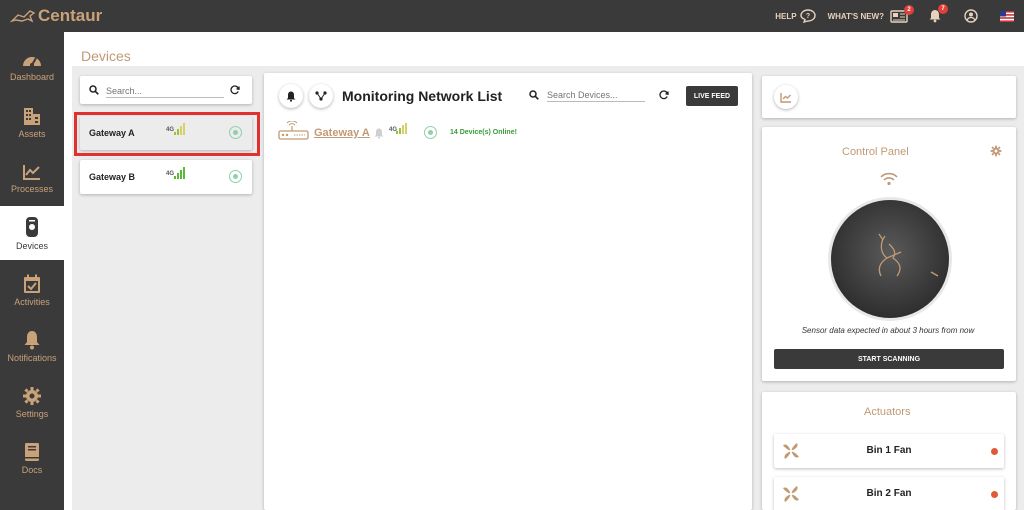 The image size is (1024, 510). What do you see at coordinates (889, 179) in the screenshot?
I see `wifi-icon` at bounding box center [889, 179].